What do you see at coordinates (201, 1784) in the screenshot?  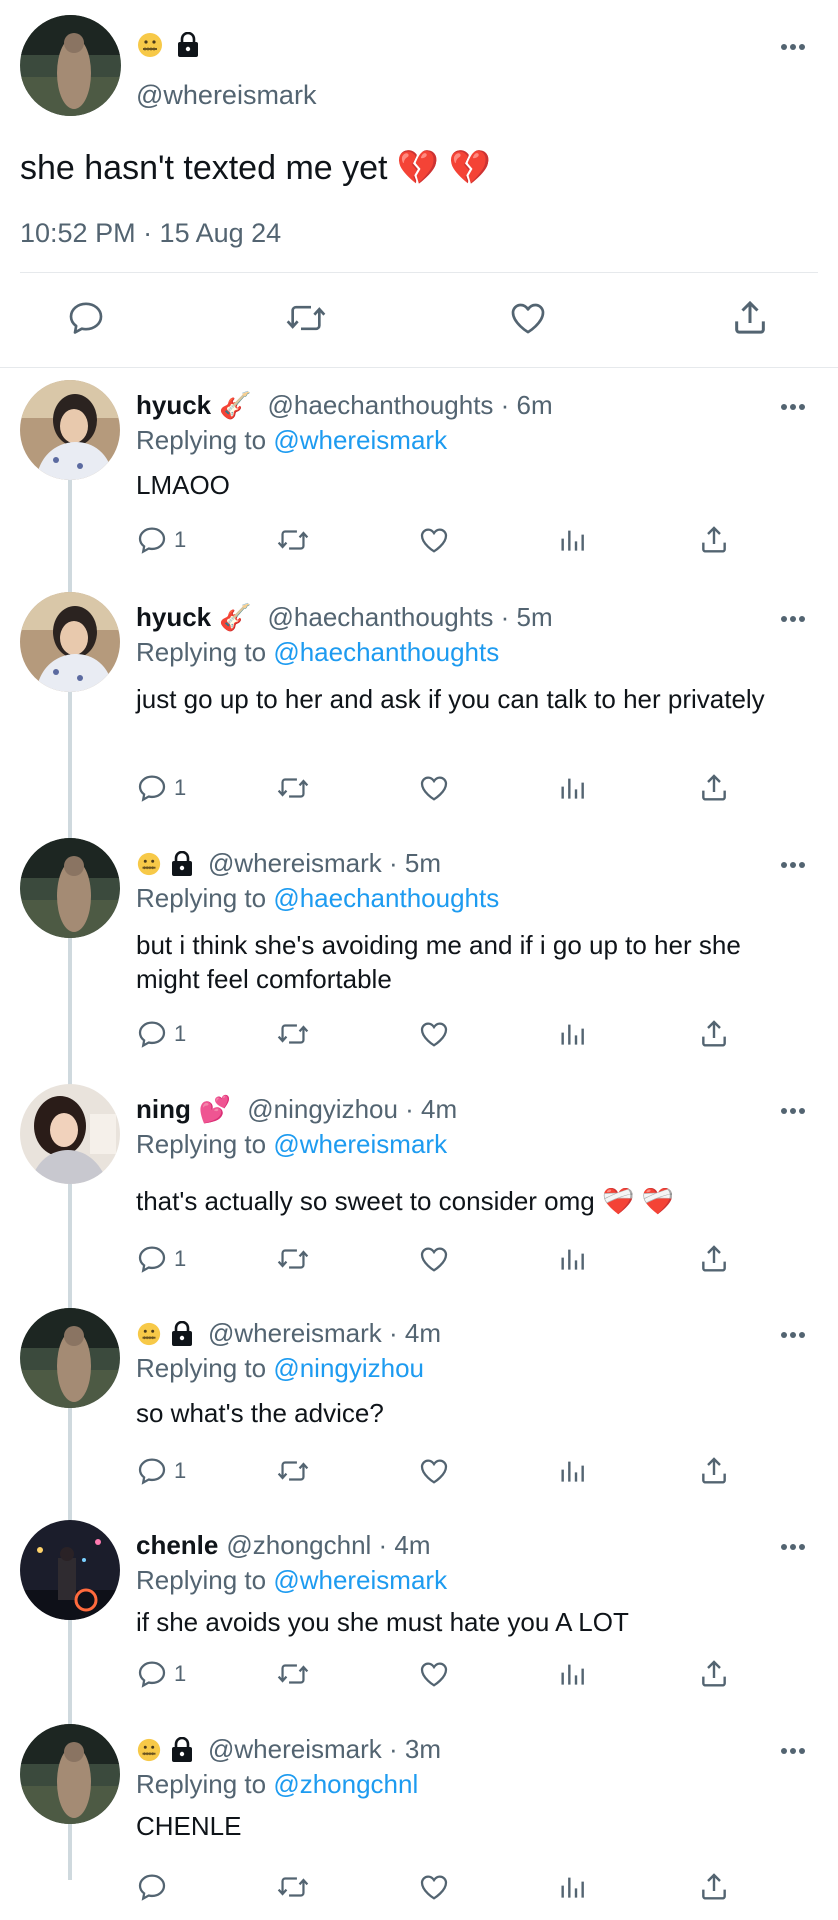 I see `replying-prefix: Replying to` at bounding box center [201, 1784].